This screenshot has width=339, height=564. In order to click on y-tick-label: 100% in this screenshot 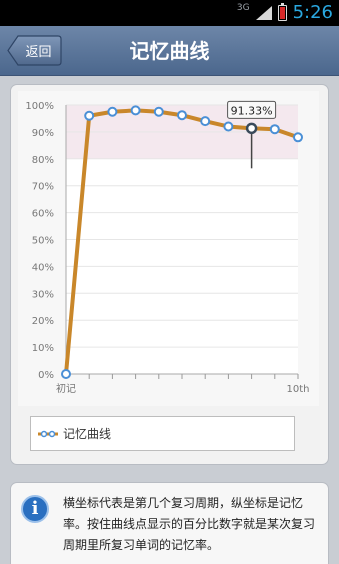, I will do `click(39, 106)`.